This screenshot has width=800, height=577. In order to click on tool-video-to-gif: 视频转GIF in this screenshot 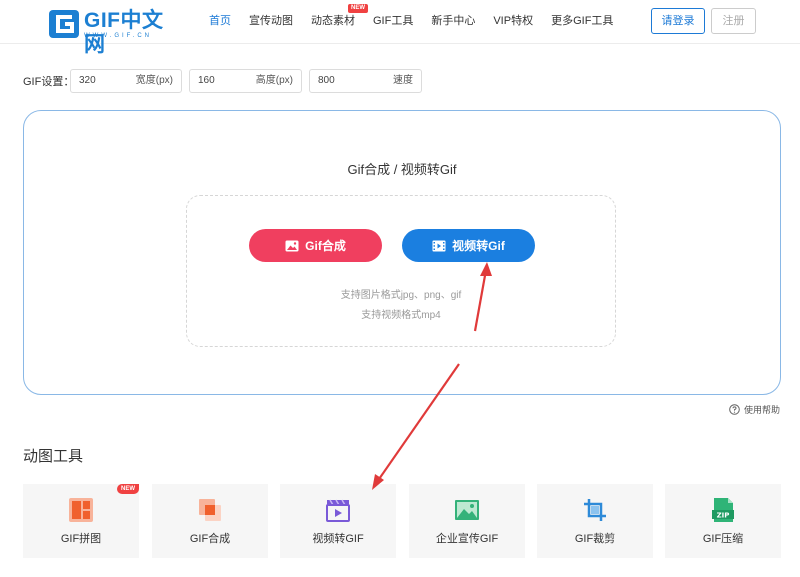, I will do `click(338, 521)`.